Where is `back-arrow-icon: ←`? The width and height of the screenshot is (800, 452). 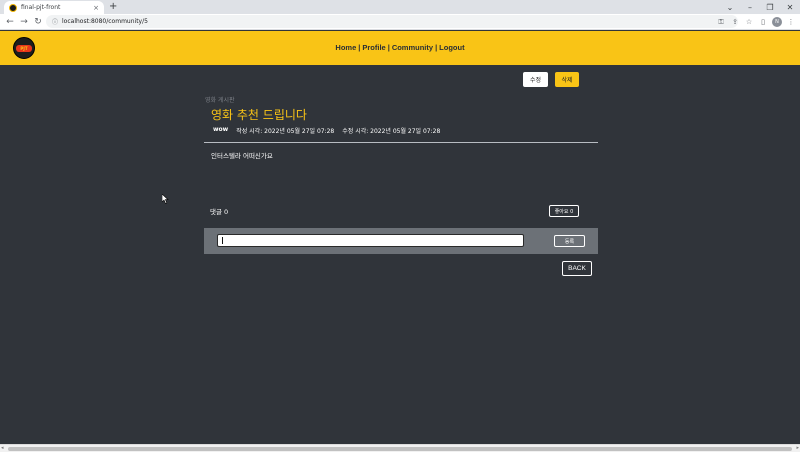 back-arrow-icon: ← is located at coordinates (10, 22).